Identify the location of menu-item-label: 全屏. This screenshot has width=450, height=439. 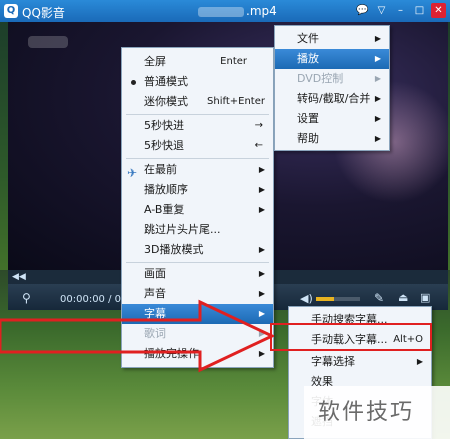
(155, 61).